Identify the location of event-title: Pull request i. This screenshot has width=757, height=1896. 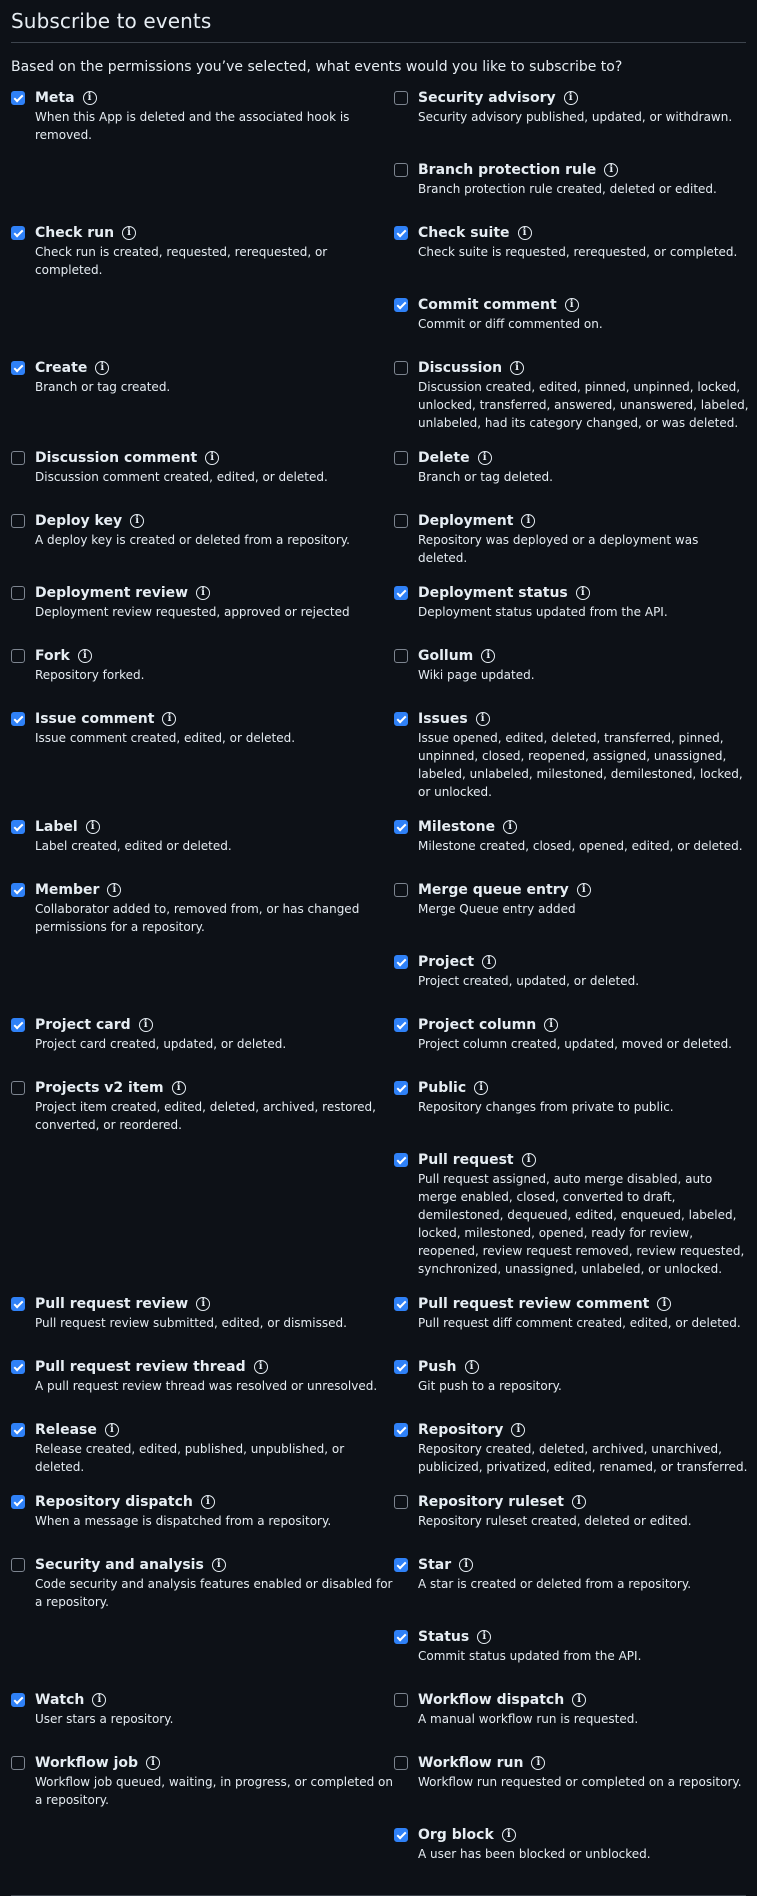
(584, 1160).